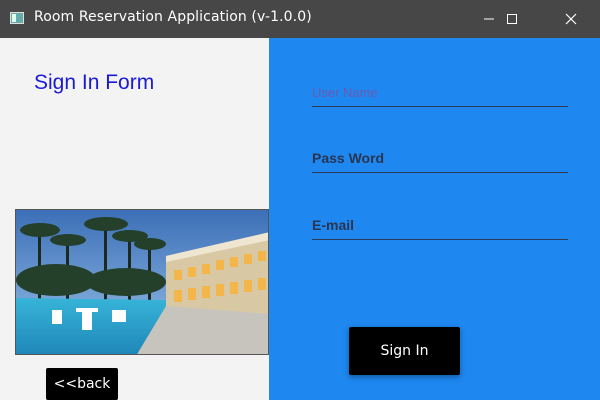  What do you see at coordinates (17, 18) in the screenshot?
I see `app-icon` at bounding box center [17, 18].